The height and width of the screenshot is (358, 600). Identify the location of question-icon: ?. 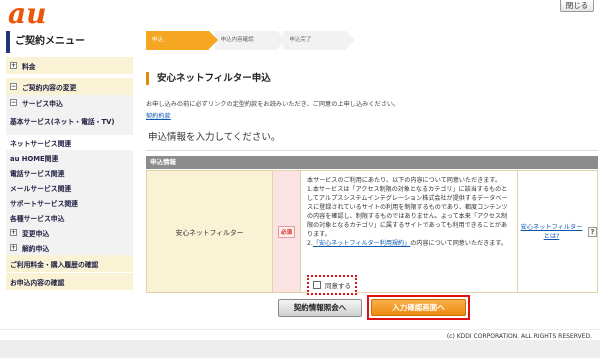
(592, 231).